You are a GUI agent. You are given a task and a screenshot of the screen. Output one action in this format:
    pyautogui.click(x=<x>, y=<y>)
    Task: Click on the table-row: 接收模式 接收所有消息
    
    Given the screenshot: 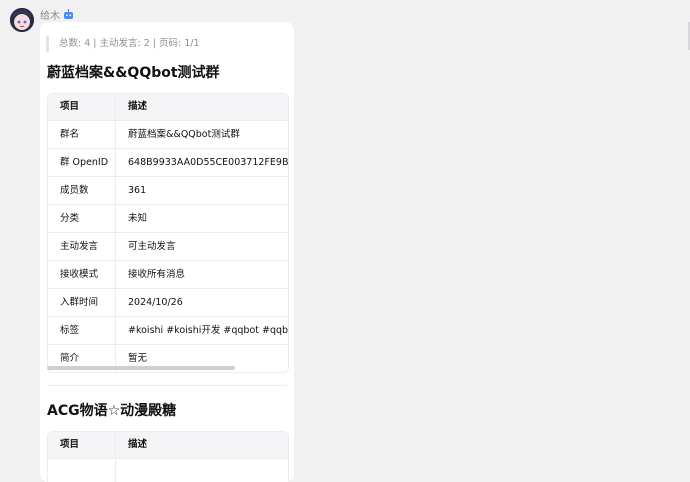 What is the action you would take?
    pyautogui.click(x=168, y=275)
    